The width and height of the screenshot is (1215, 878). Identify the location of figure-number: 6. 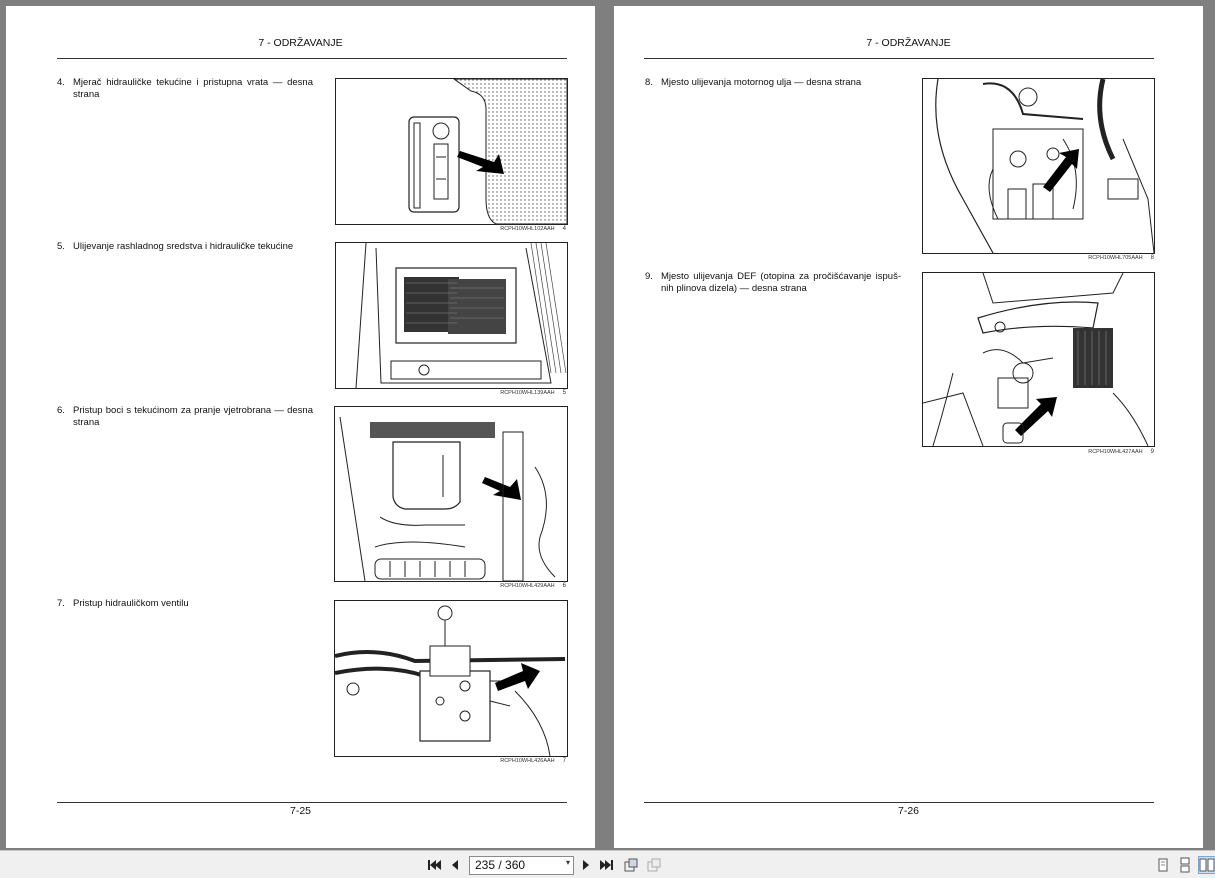
(564, 586).